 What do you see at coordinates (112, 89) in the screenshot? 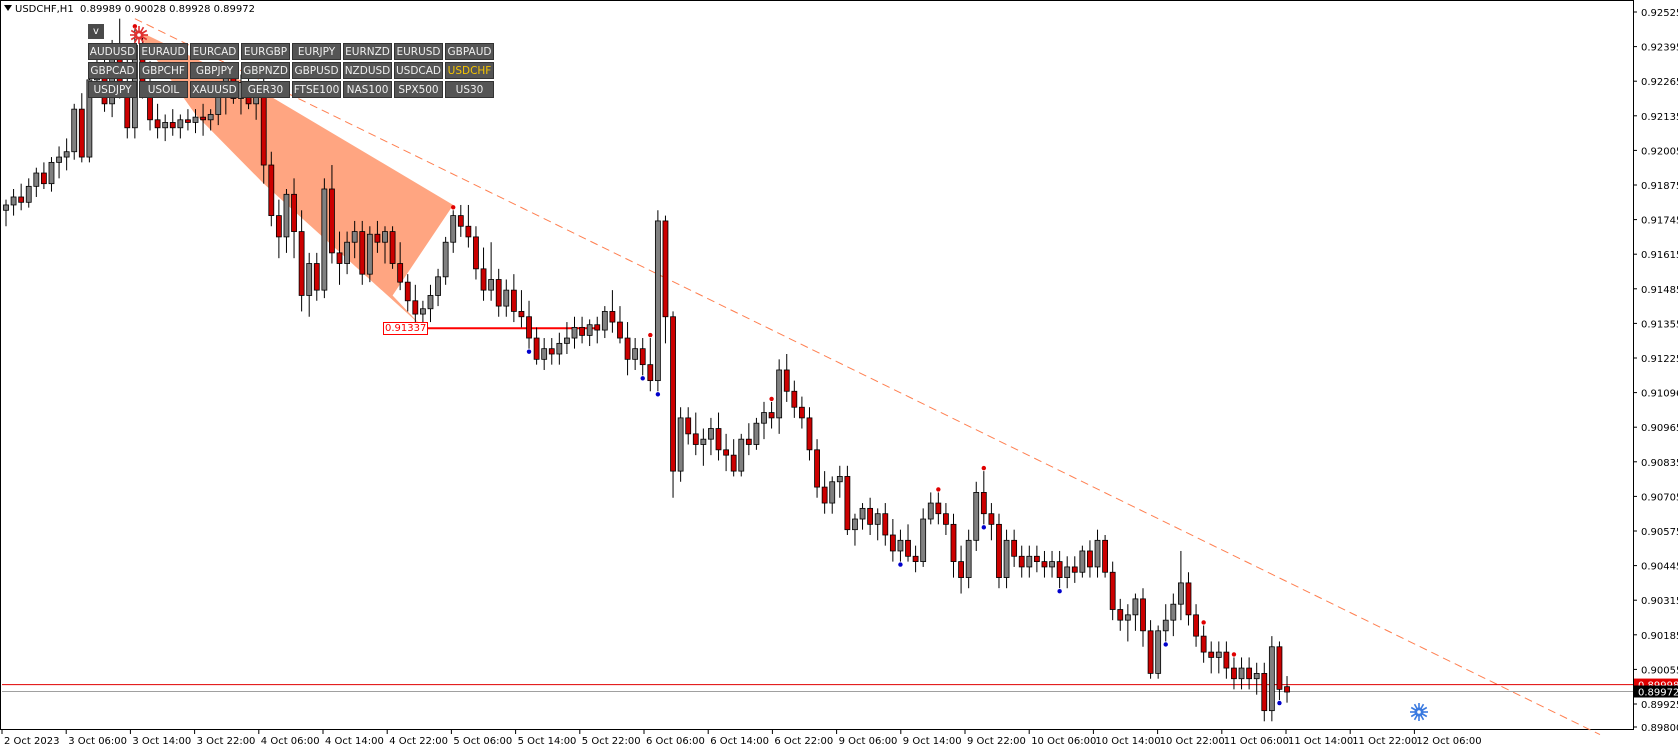
I see `symbol-button-usdjpy: USDJPY` at bounding box center [112, 89].